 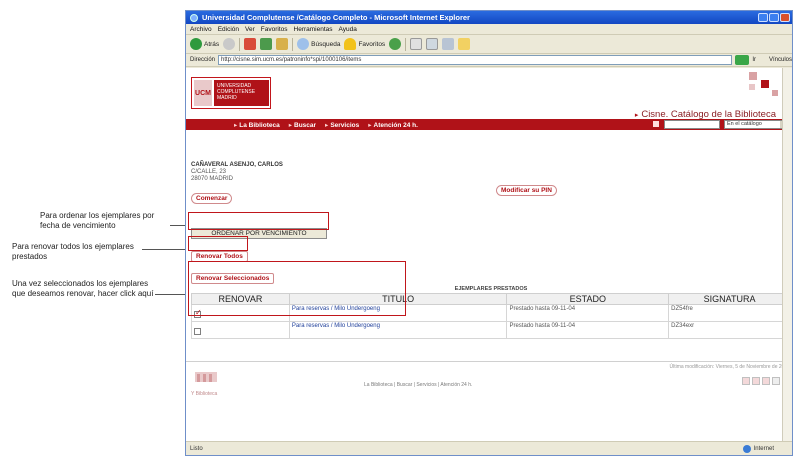 I want to click on renew-checkbox, so click(x=197, y=331).